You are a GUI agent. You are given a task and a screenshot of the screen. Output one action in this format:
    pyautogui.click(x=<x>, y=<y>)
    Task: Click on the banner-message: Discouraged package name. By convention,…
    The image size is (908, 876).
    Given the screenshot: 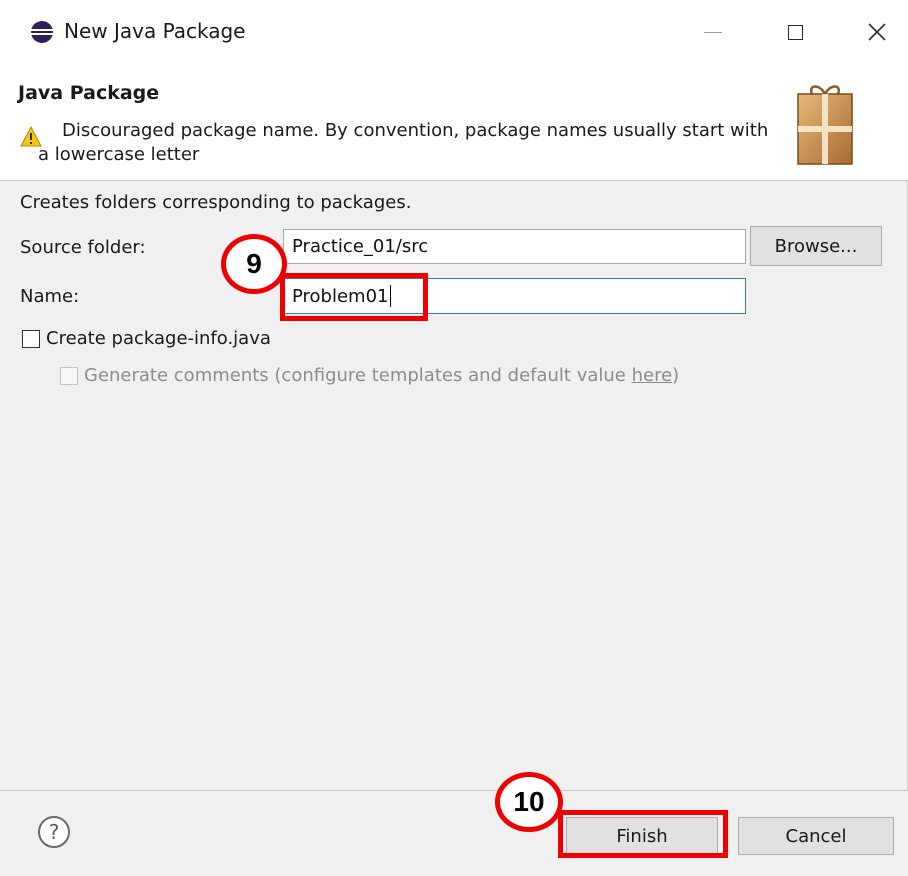 What is the action you would take?
    pyautogui.click(x=403, y=142)
    